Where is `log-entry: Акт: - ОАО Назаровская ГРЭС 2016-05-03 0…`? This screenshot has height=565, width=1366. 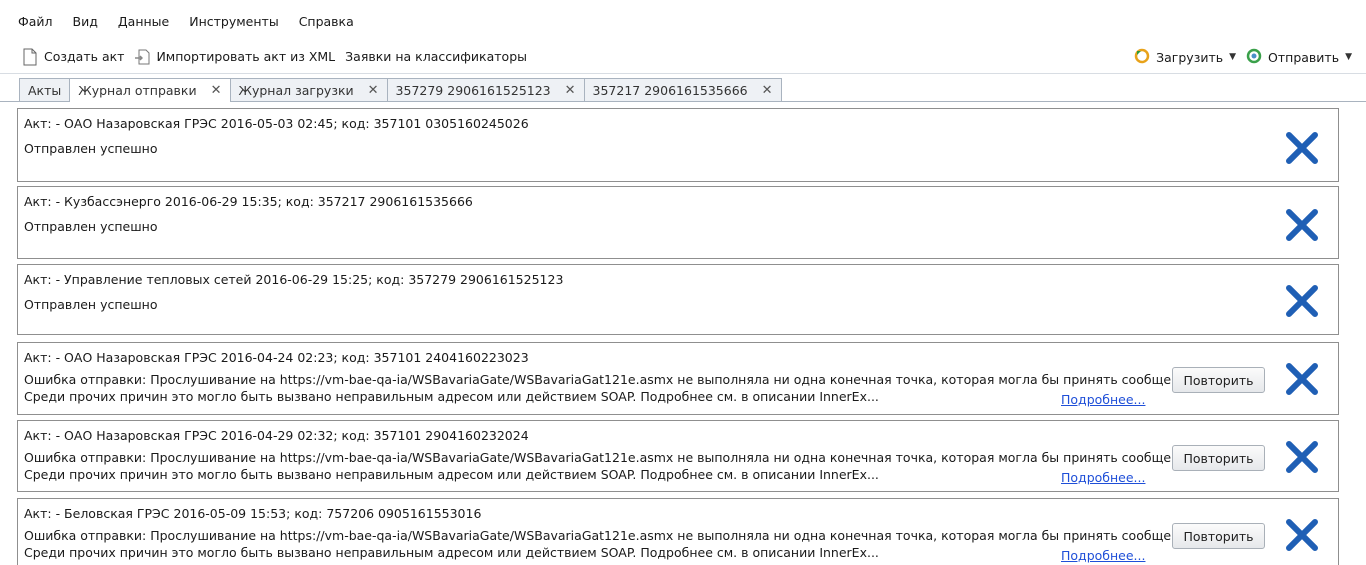 log-entry: Акт: - ОАО Назаровская ГРЭС 2016-05-03 0… is located at coordinates (678, 145).